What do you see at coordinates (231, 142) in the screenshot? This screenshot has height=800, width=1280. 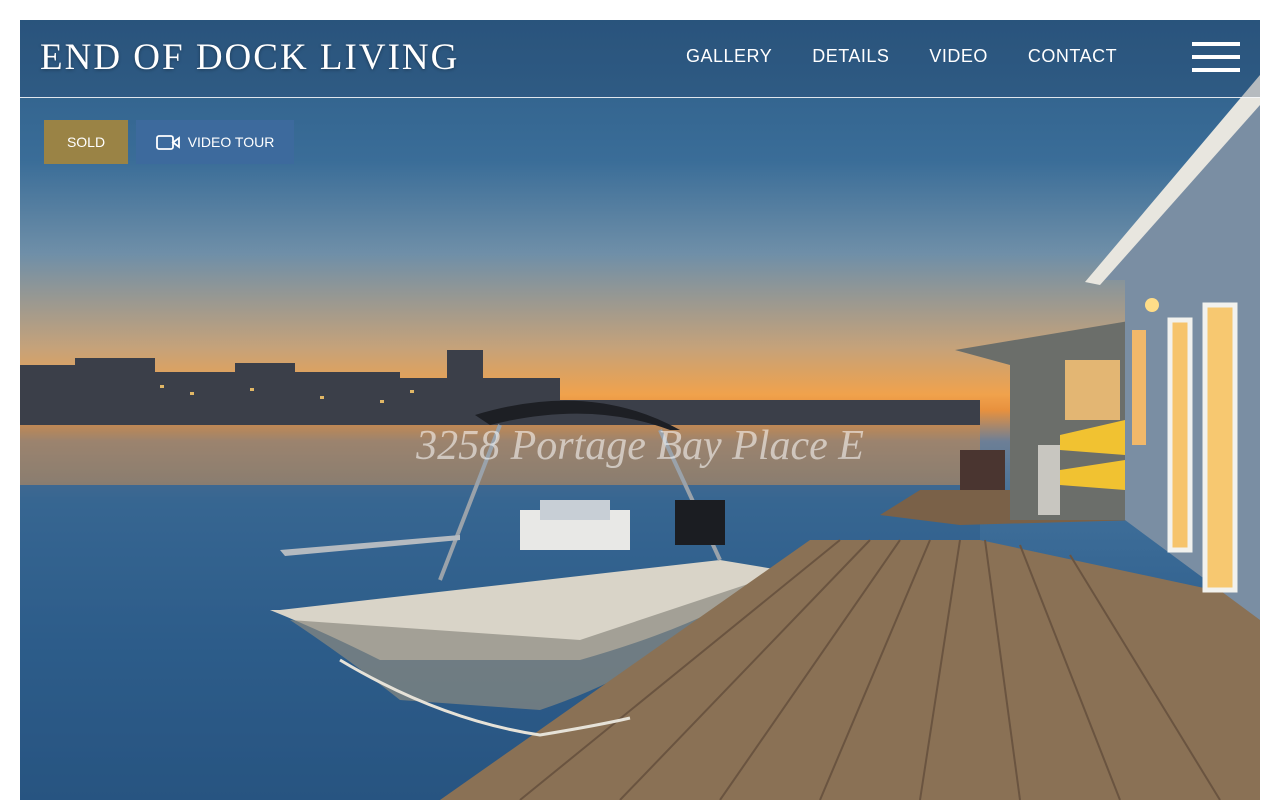 I see `video-tour-label: VIDEO TOUR` at bounding box center [231, 142].